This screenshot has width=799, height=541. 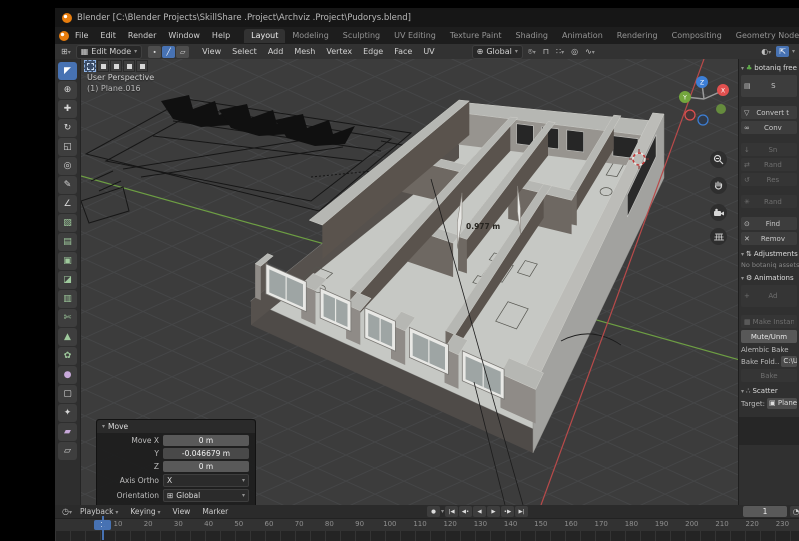 I want to click on falloff-icon: ∿▾, so click(x=590, y=51).